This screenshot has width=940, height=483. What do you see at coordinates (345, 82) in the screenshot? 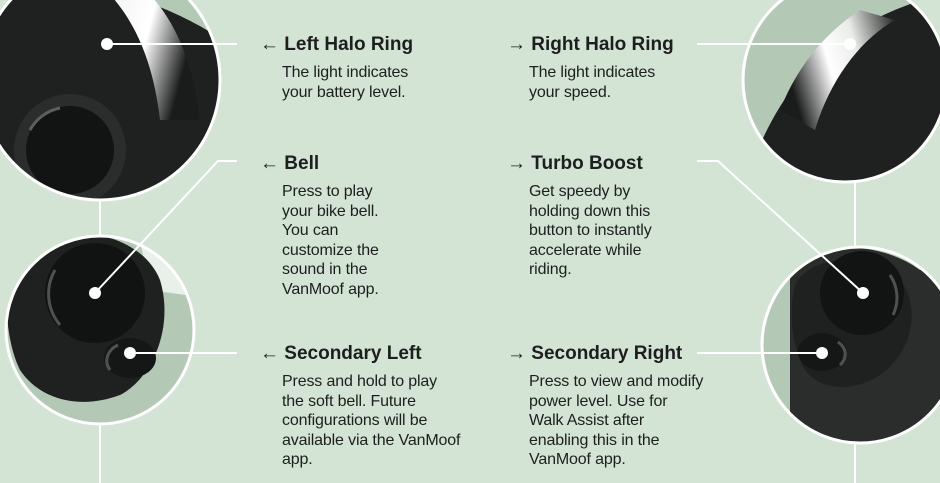
I see `left-halo-ring-description: The light indicates your battery level.` at bounding box center [345, 82].